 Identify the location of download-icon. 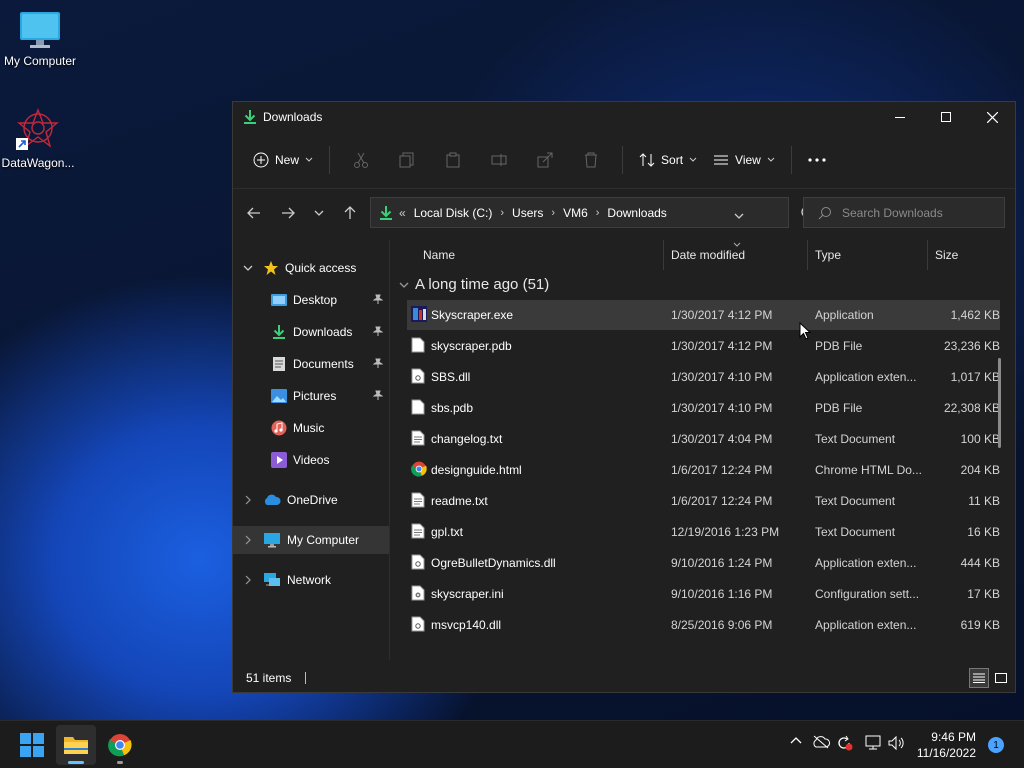
(250, 117).